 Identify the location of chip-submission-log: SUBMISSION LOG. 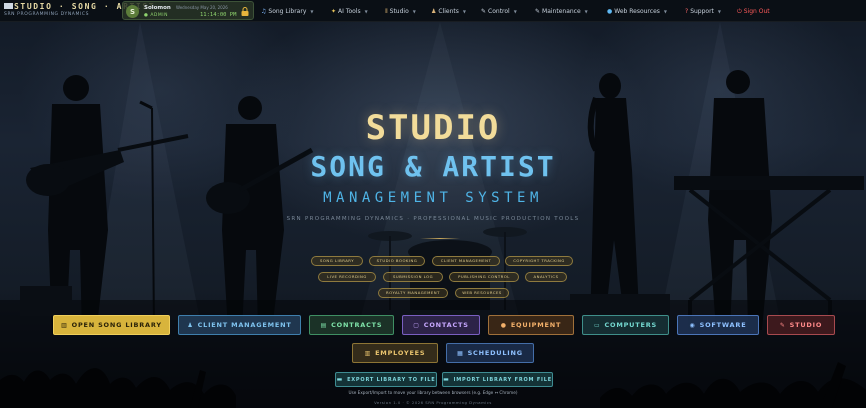
(413, 277).